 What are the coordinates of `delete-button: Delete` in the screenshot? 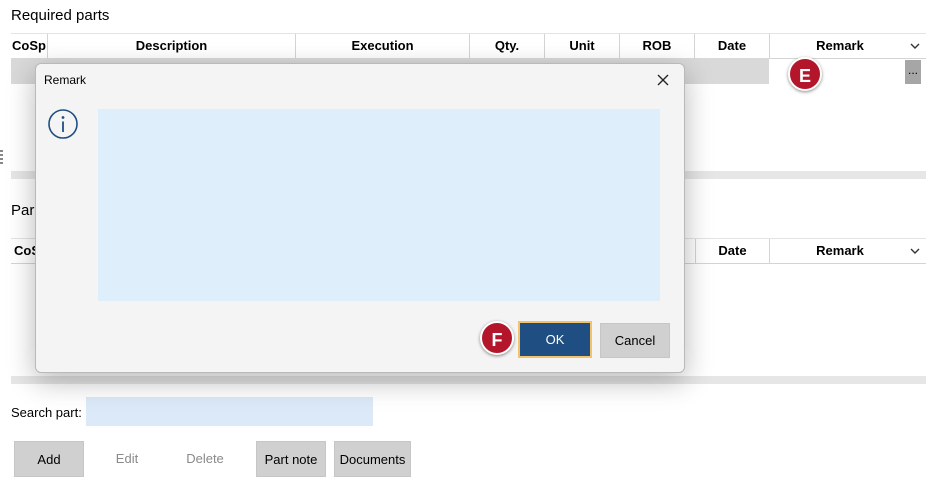 It's located at (205, 459).